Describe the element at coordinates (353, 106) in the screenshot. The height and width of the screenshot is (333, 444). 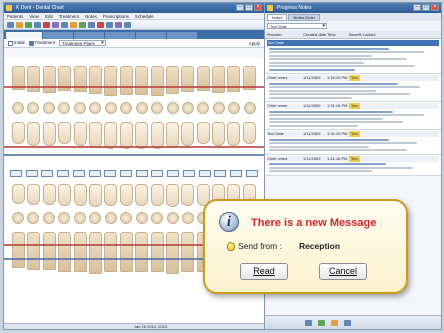
I see `note-header: Chief omes 1/11/2009 1:31:16 PM Yes` at that location.